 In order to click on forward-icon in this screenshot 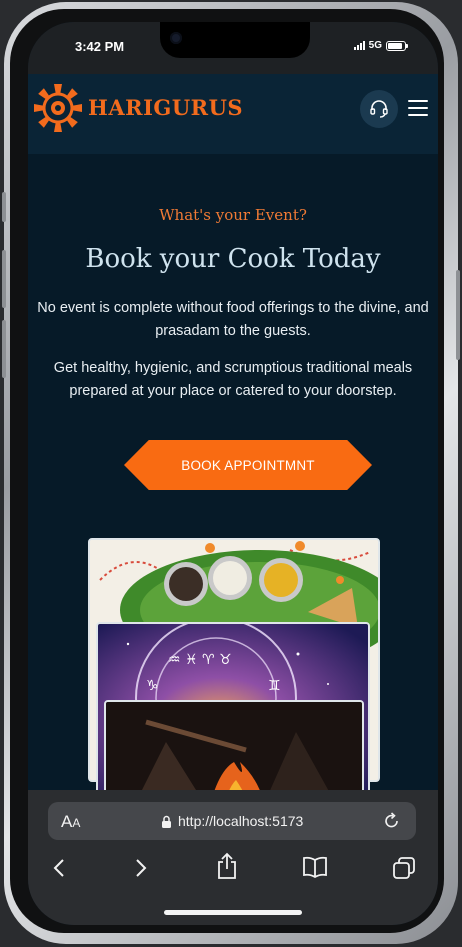, I will do `click(140, 868)`.